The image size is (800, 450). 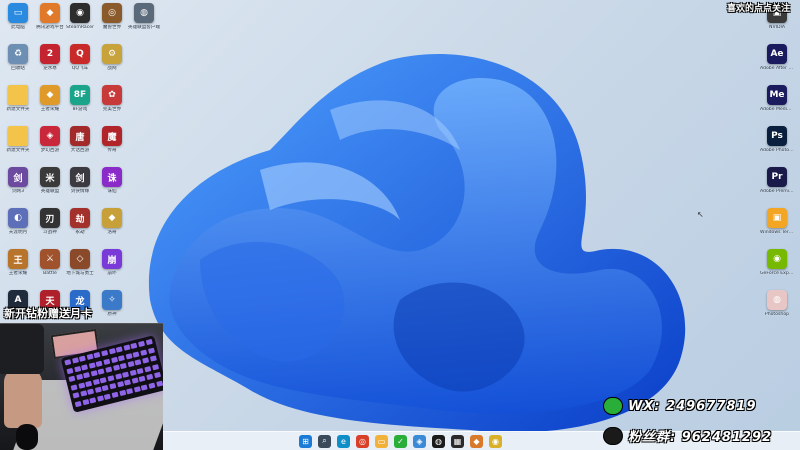 I want to click on app-icon: ◈, so click(x=419, y=441).